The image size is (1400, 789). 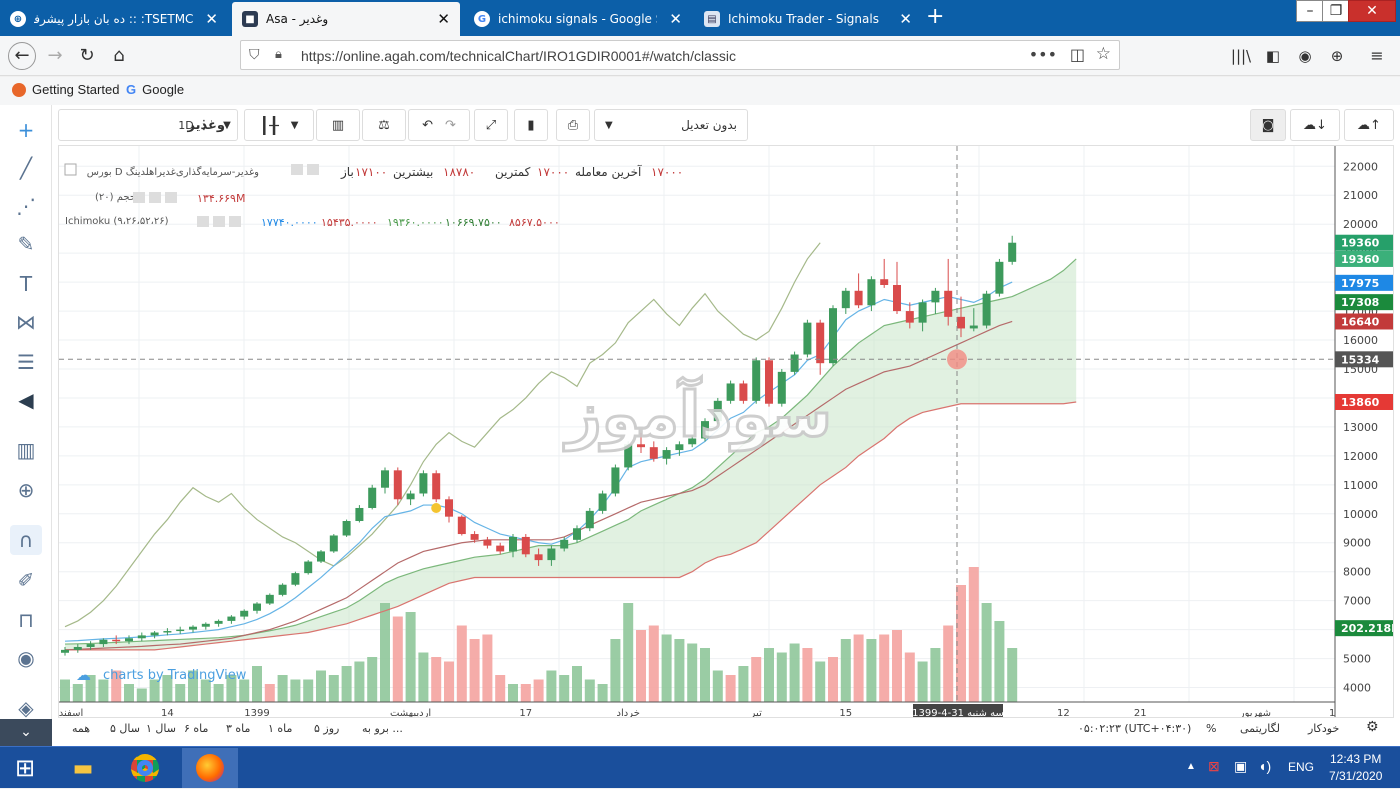 What do you see at coordinates (491, 125) in the screenshot?
I see `fullscreen-icon: ⤢` at bounding box center [491, 125].